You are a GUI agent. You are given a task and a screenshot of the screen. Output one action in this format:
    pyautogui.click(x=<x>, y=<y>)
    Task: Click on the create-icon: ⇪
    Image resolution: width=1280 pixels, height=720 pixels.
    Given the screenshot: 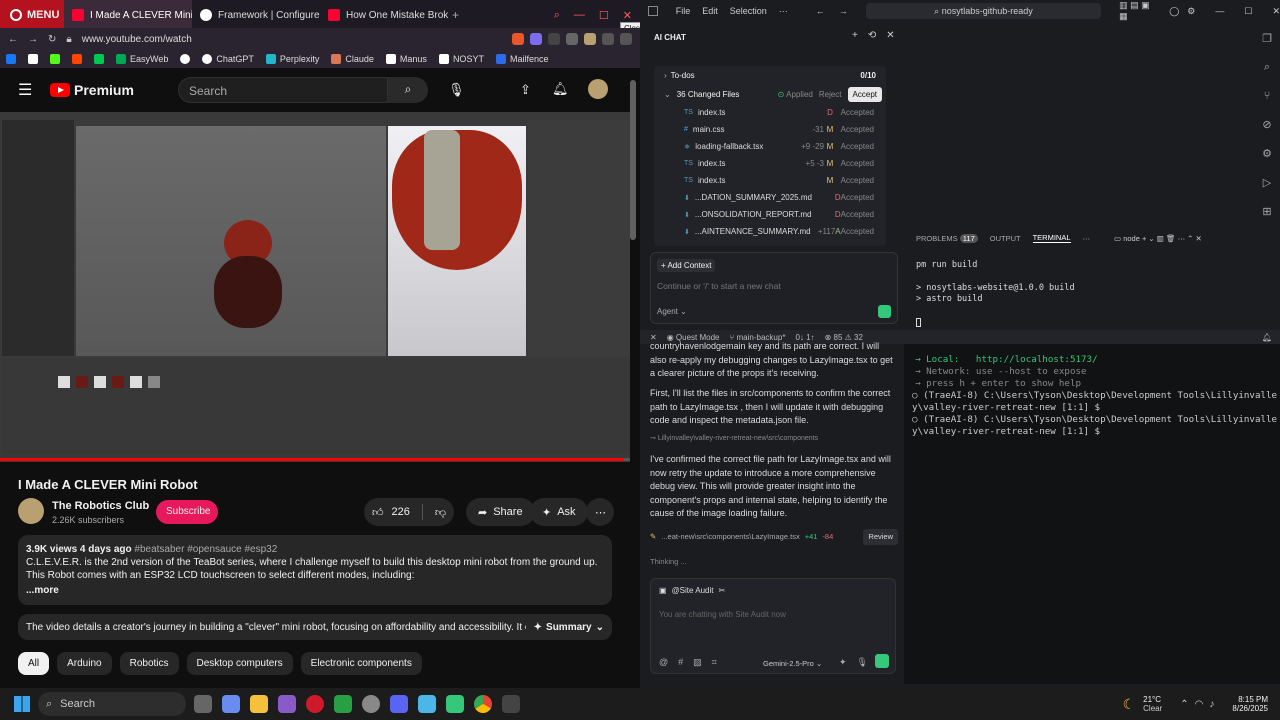 What is the action you would take?
    pyautogui.click(x=525, y=90)
    